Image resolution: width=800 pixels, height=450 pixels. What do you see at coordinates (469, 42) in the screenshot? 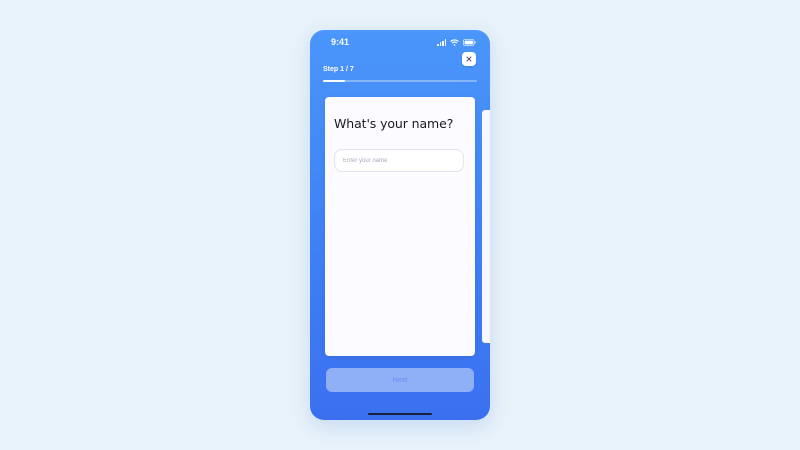
I see `battery-icon` at bounding box center [469, 42].